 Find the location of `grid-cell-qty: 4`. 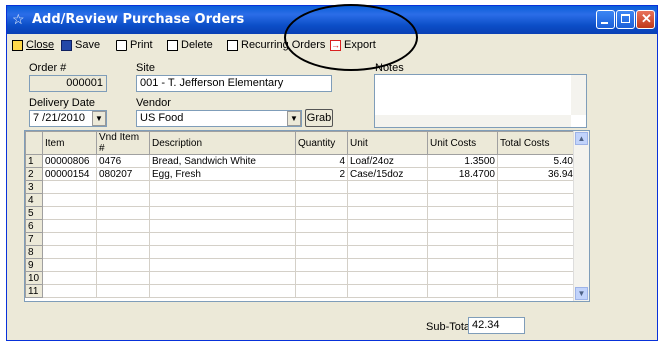

grid-cell-qty: 4 is located at coordinates (321, 161).